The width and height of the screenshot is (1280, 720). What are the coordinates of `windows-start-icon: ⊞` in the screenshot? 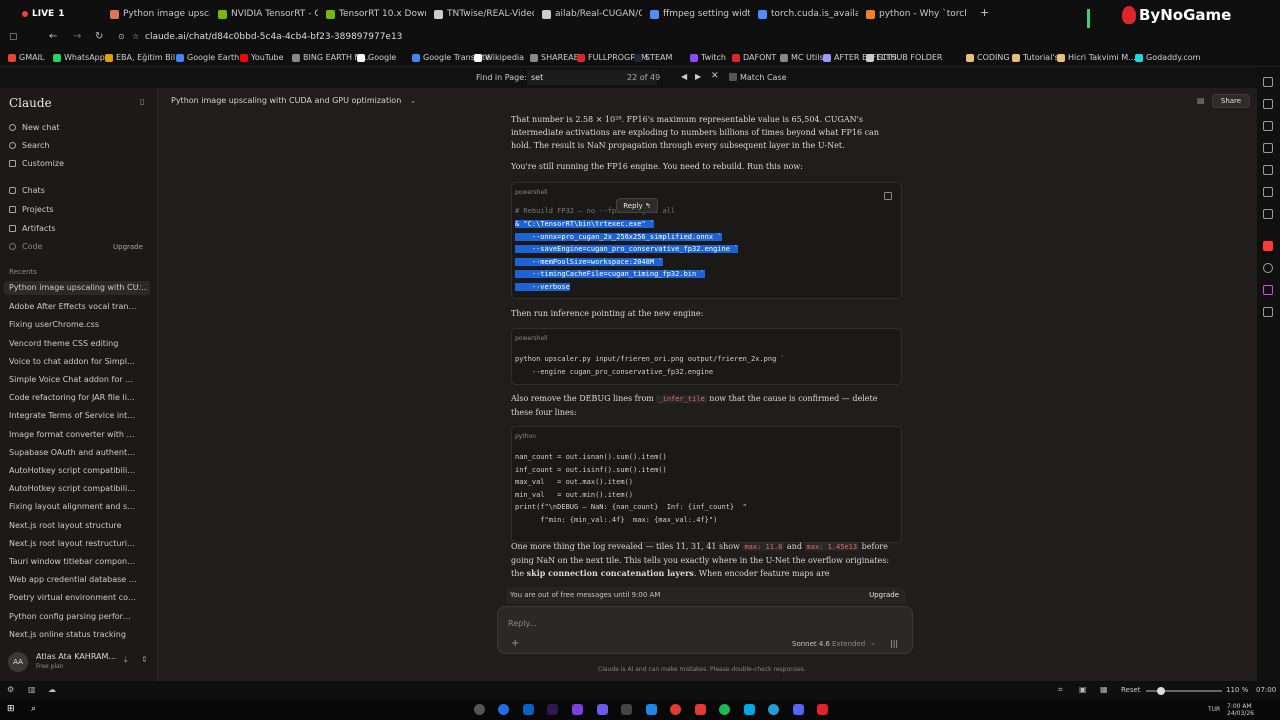 It's located at (12, 709).